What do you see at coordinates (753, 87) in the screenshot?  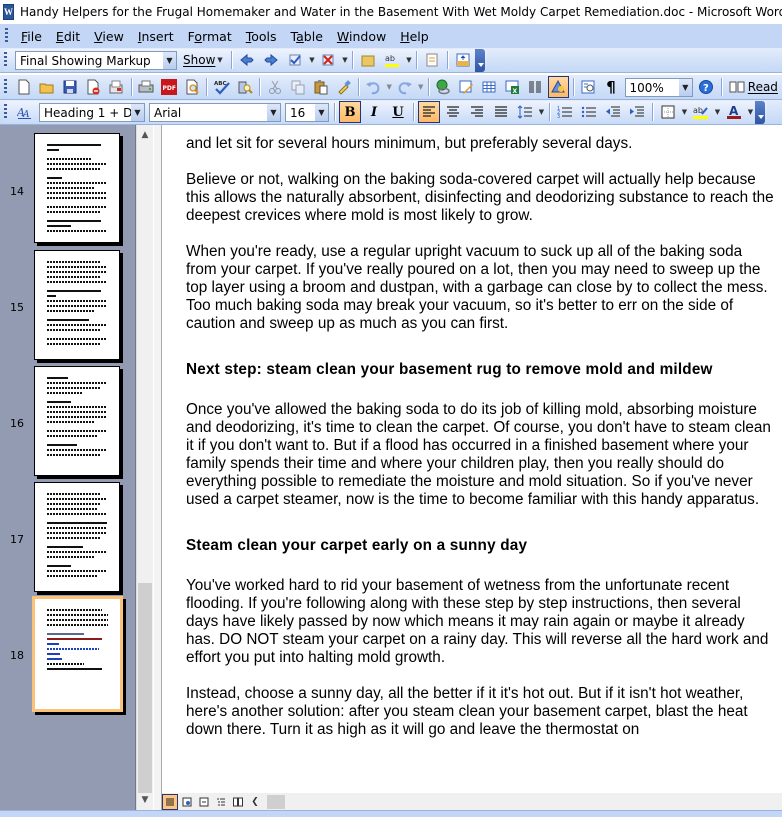 I see `read-button: Read` at bounding box center [753, 87].